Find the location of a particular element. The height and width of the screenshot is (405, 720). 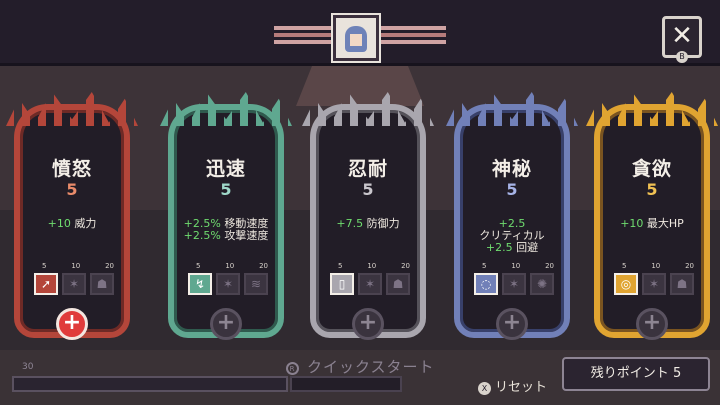

upgrade-card: 忍耐 5 +7.5 防御力 5 10 20 ▯ ✶ ☗ + is located at coordinates (368, 218).